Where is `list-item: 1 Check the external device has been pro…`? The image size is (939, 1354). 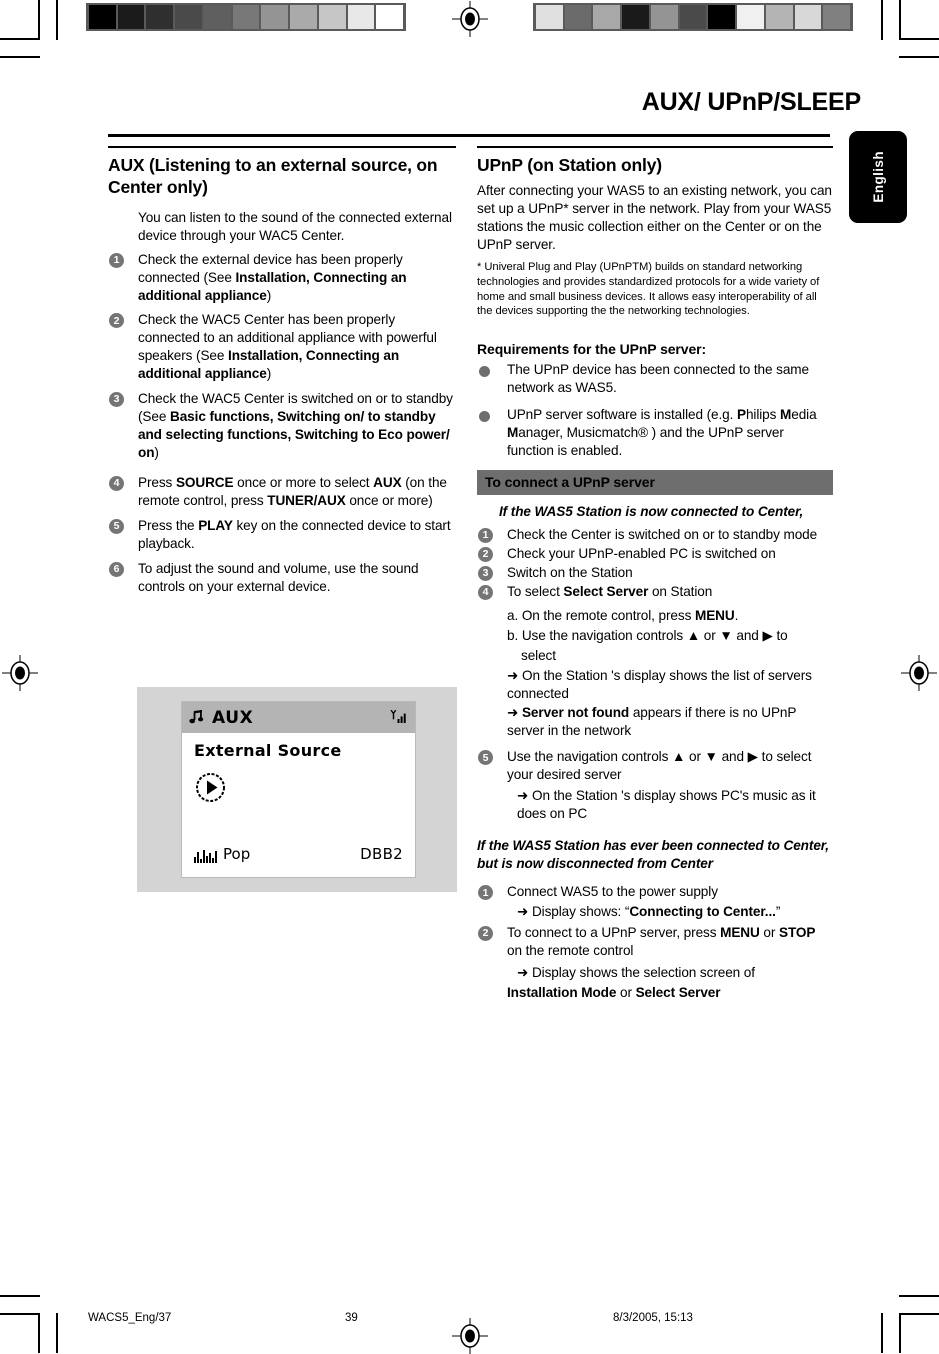
list-item: 1 Check the external device has been pro… is located at coordinates (282, 278).